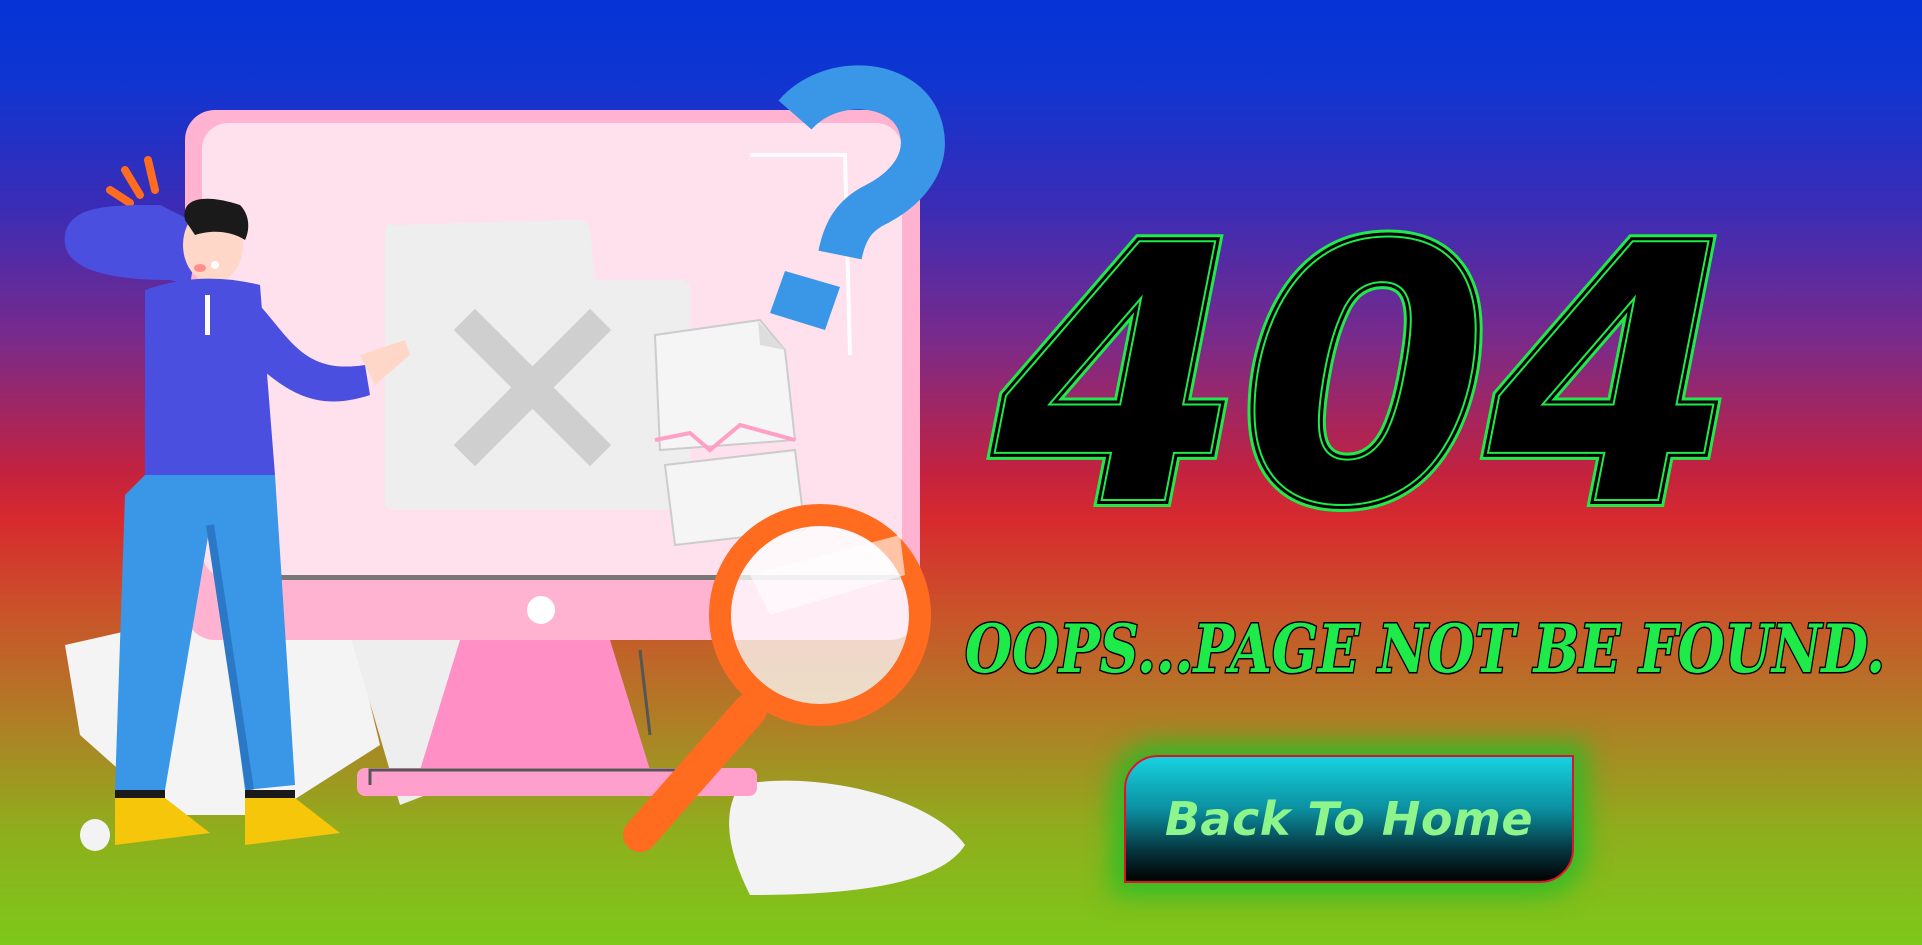  I want to click on error-message: OOPS...PAGE NOT BE FOUND., so click(1425, 645).